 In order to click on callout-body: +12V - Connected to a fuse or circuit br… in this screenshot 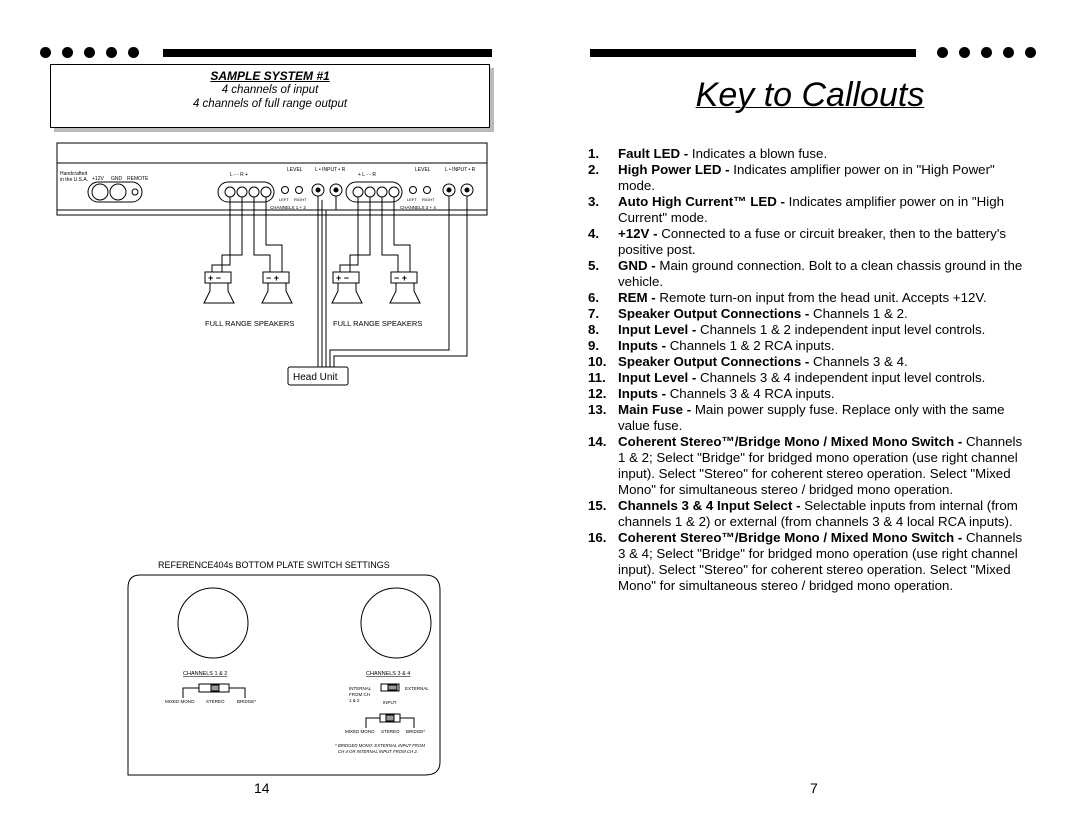, I will do `click(822, 242)`.